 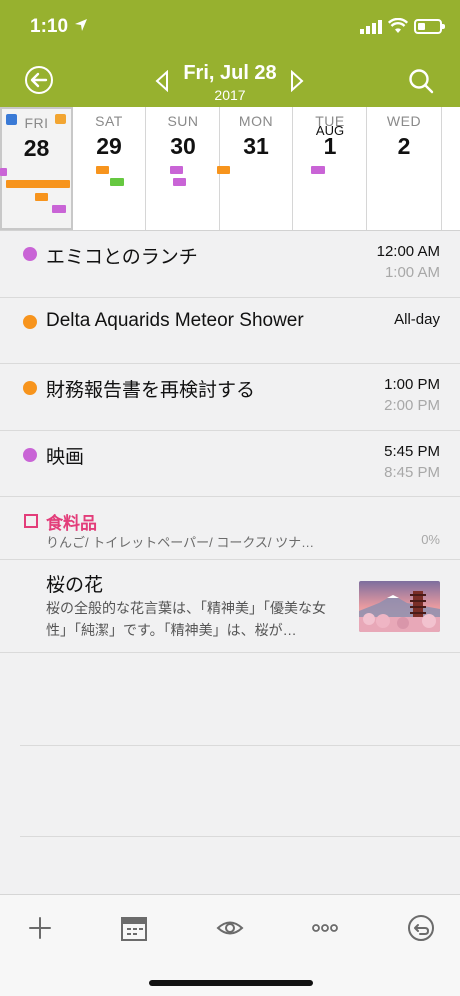 What do you see at coordinates (325, 928) in the screenshot?
I see `more-icon` at bounding box center [325, 928].